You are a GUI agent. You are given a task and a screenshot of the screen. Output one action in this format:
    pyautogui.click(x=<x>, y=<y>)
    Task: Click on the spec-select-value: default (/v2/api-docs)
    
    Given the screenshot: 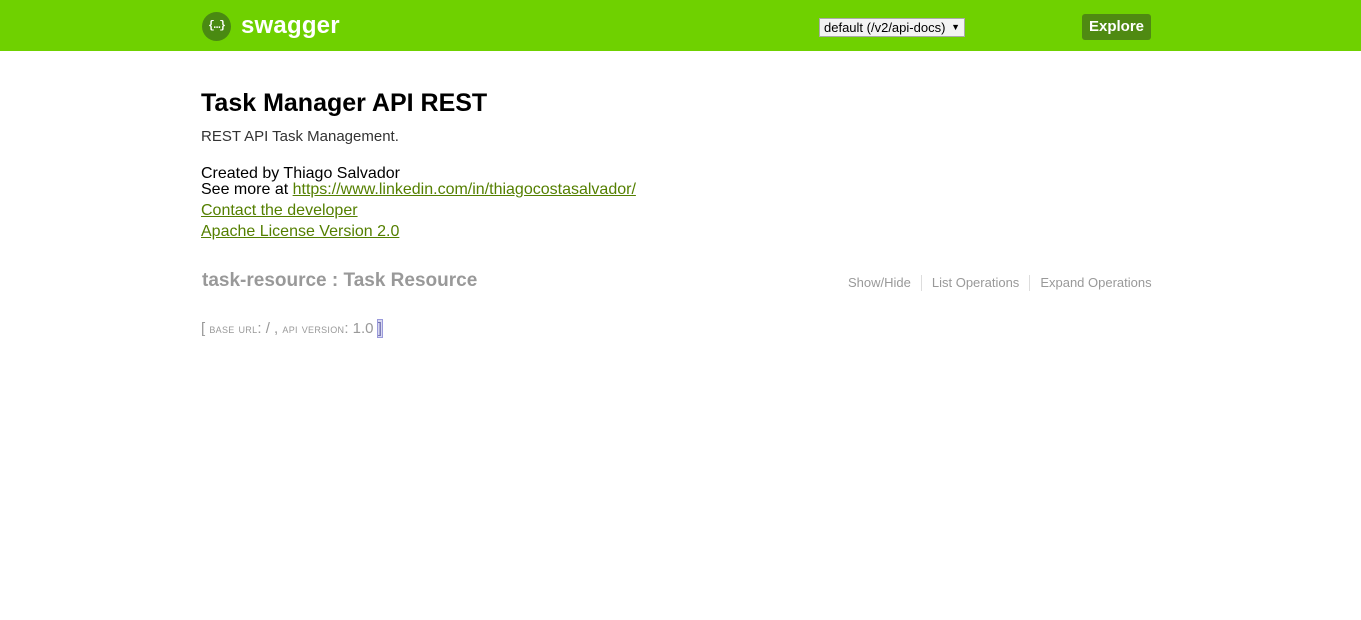 What is the action you would take?
    pyautogui.click(x=885, y=27)
    